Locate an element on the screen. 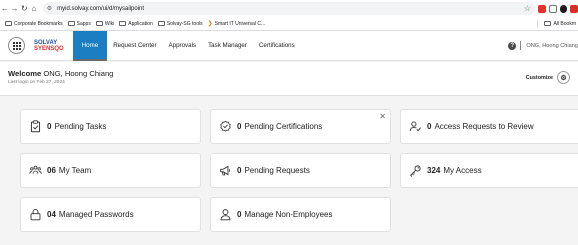  bookmark-folder: Application is located at coordinates (136, 24).